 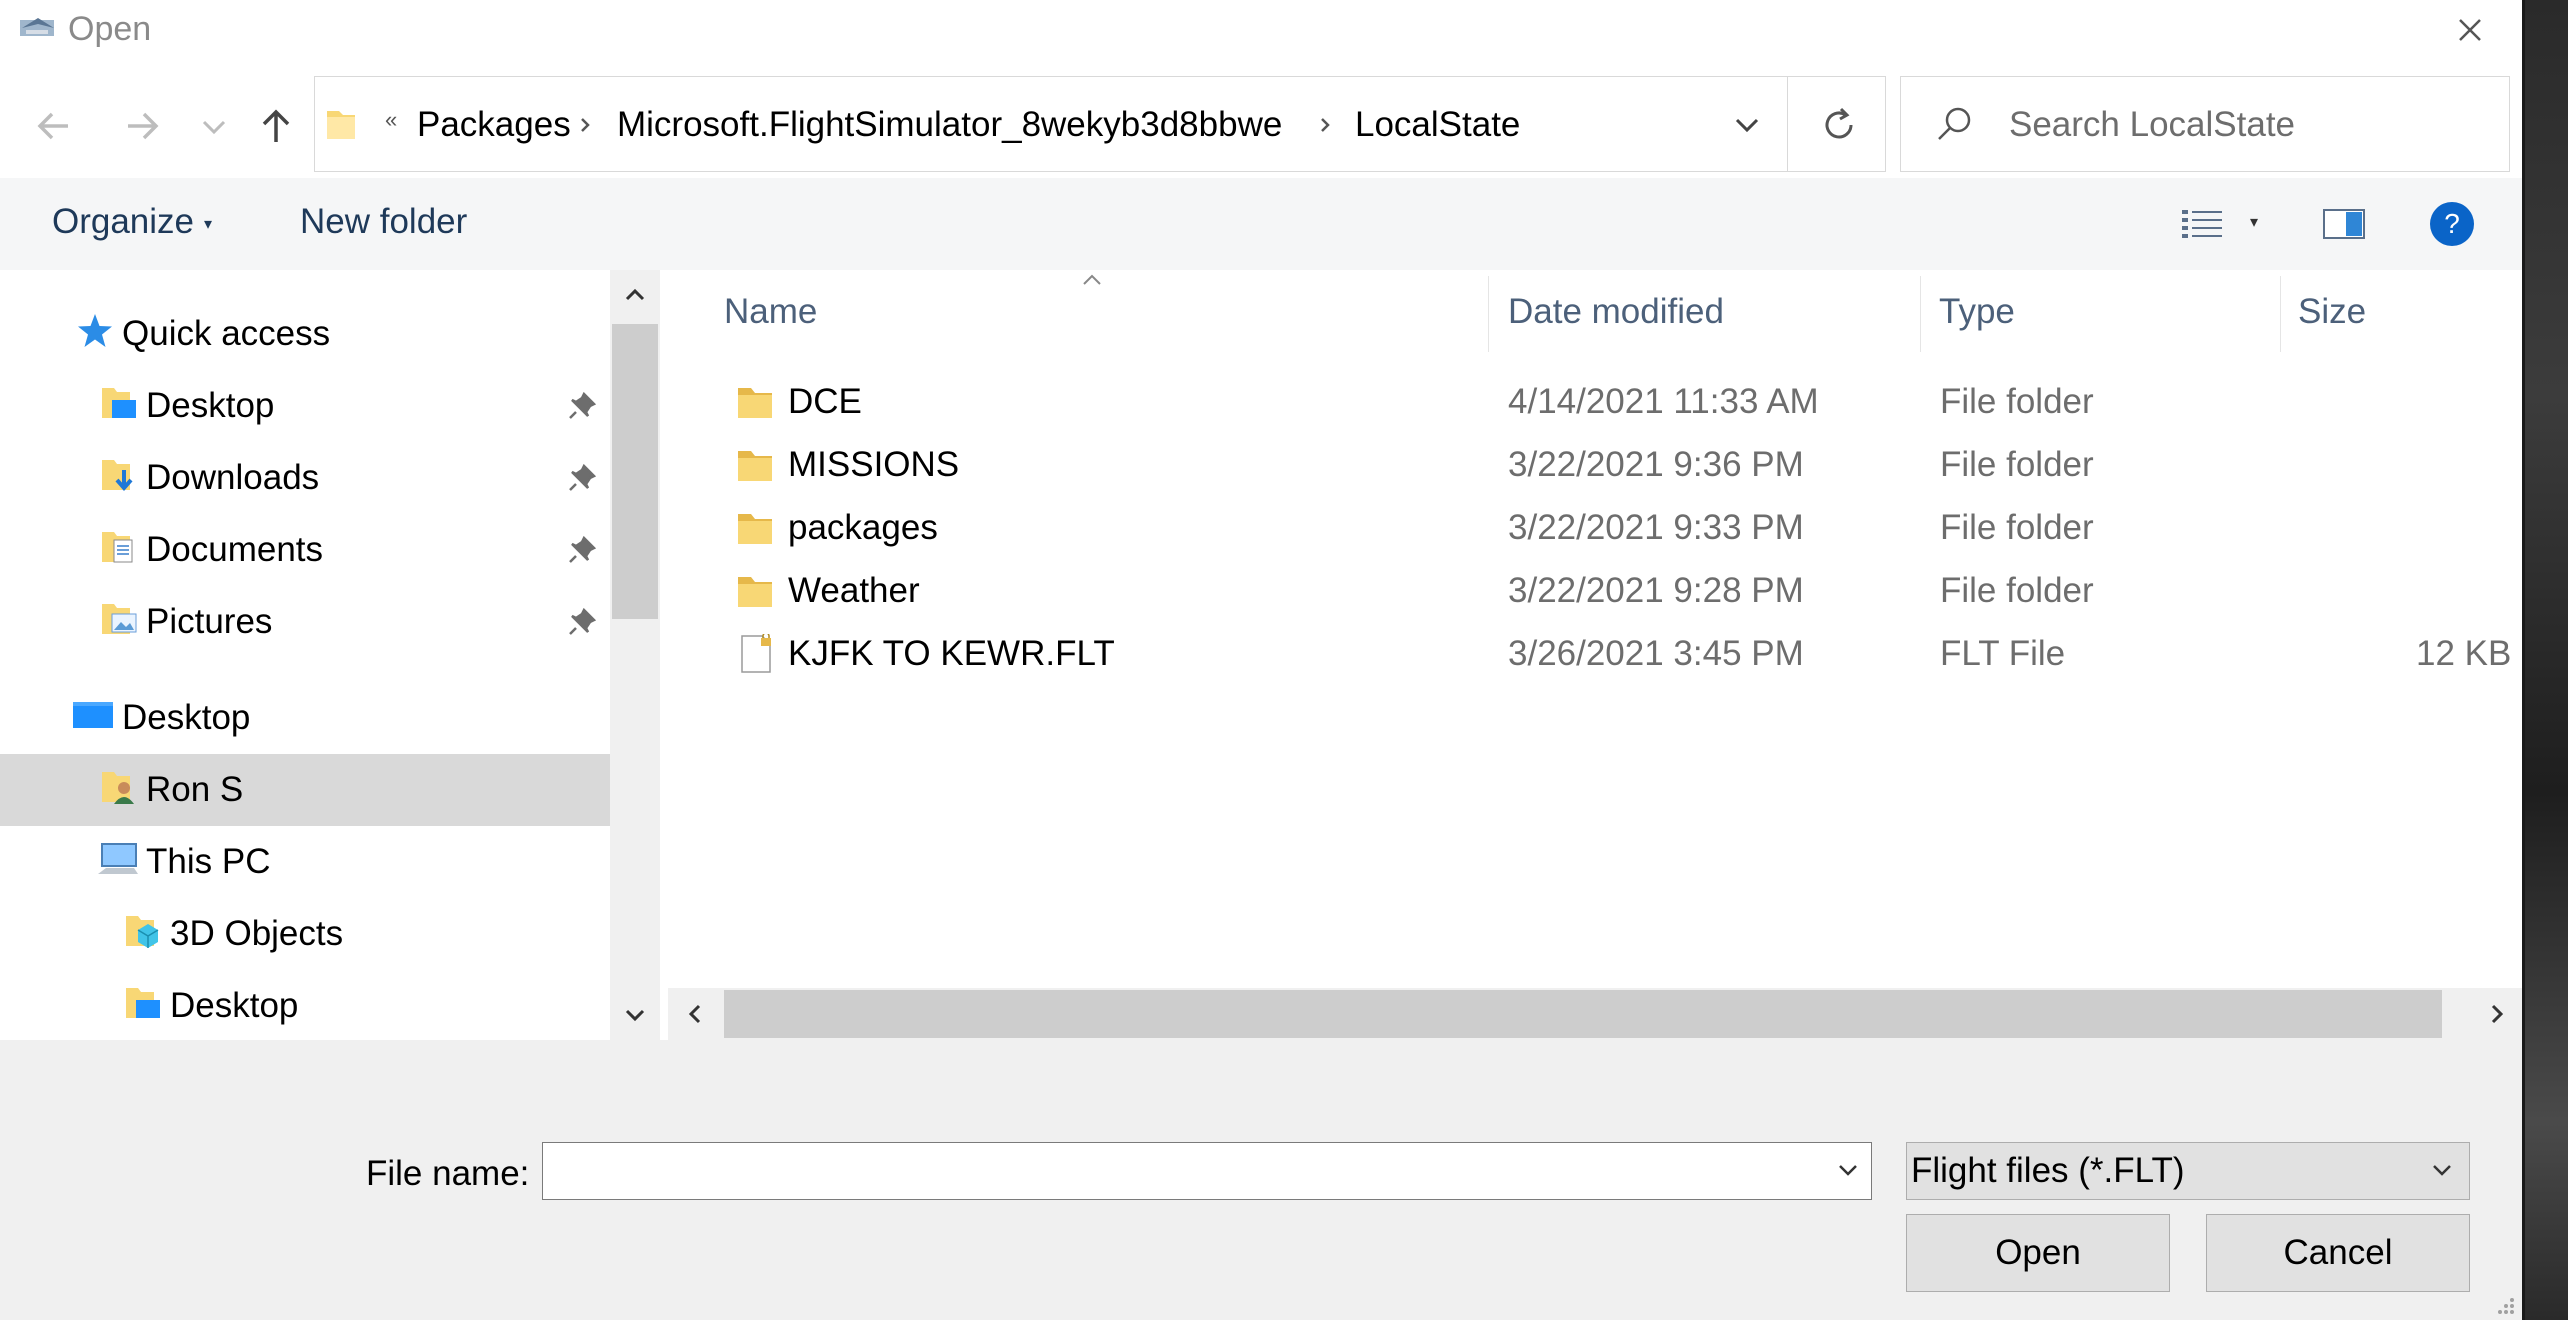 I want to click on file-date: 3/26/2021 3:45 PM, so click(x=1656, y=653).